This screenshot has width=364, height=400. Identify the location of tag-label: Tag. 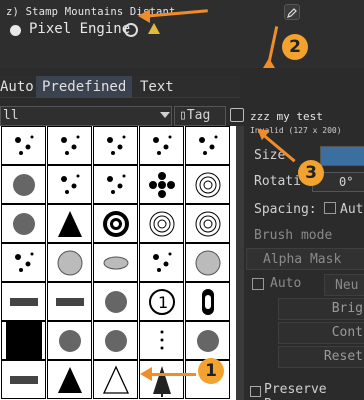
(198, 115).